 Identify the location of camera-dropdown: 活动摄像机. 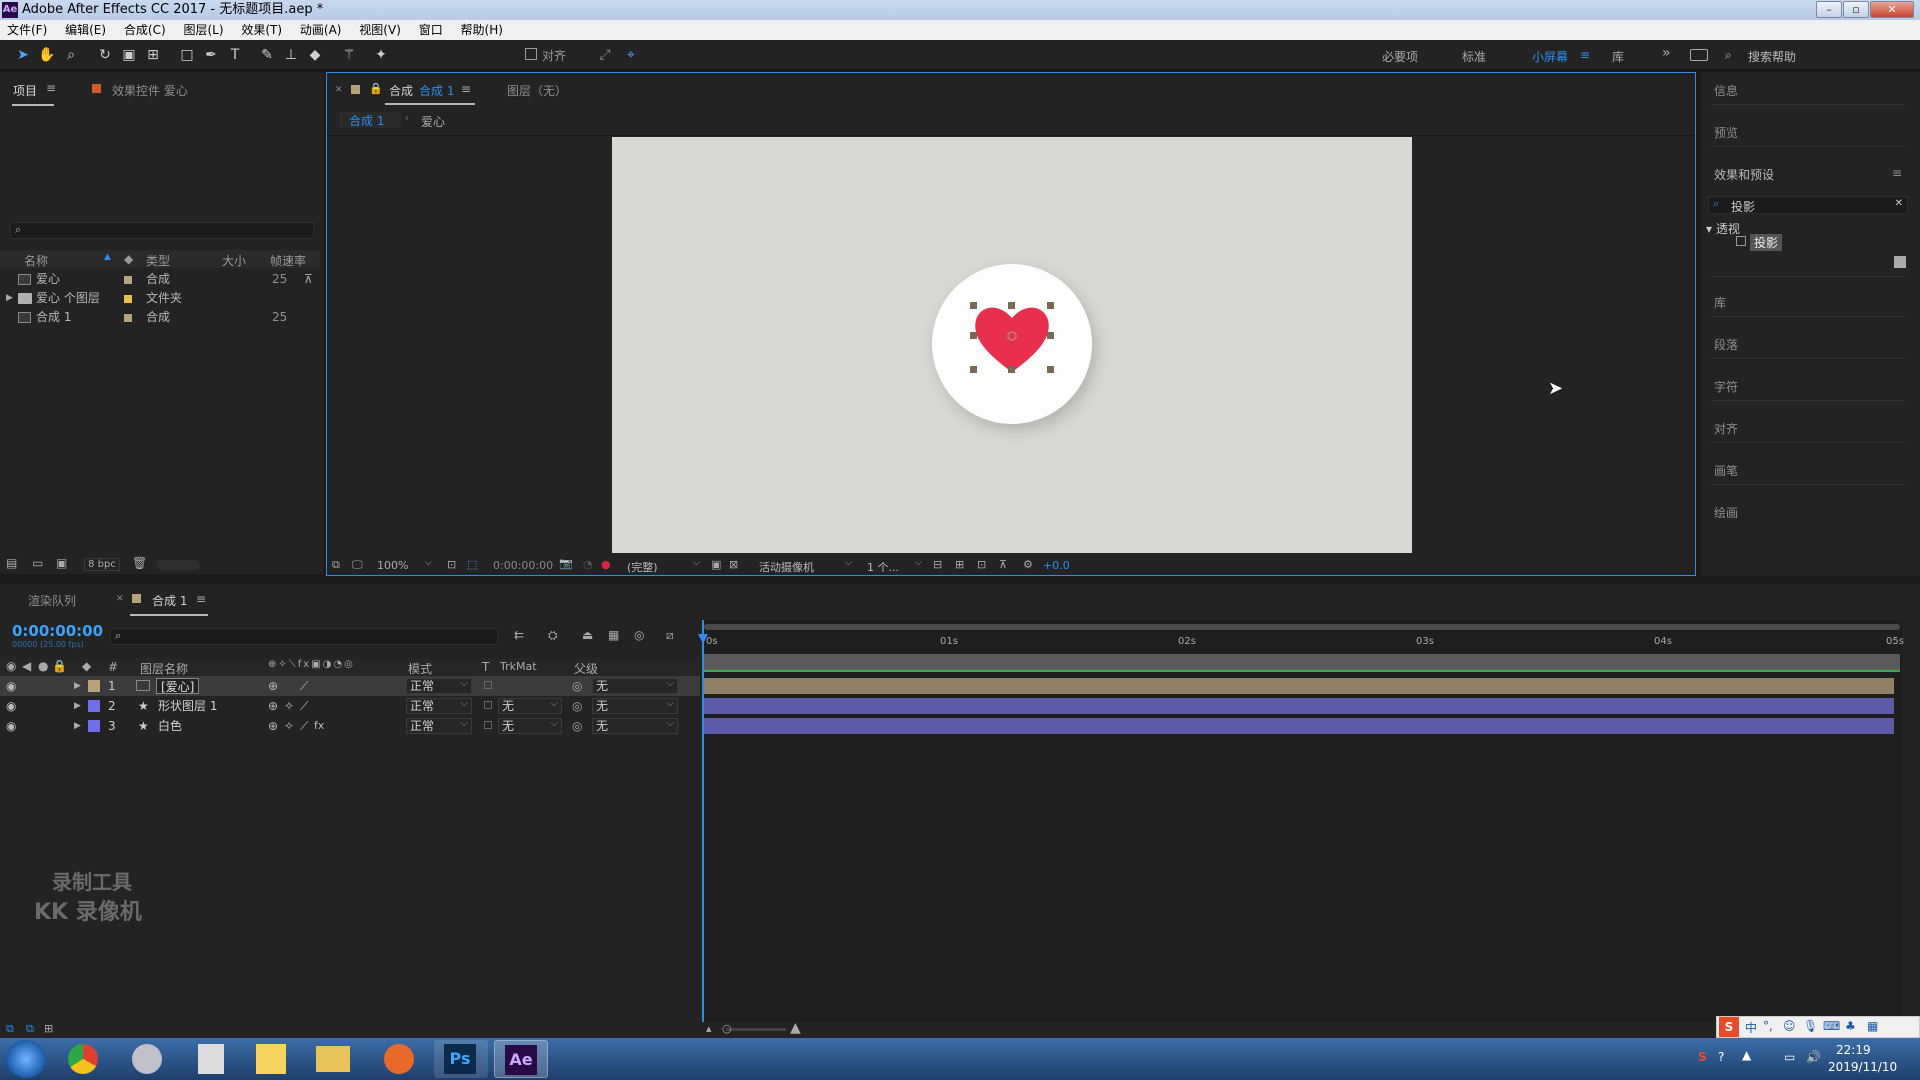
(786, 567).